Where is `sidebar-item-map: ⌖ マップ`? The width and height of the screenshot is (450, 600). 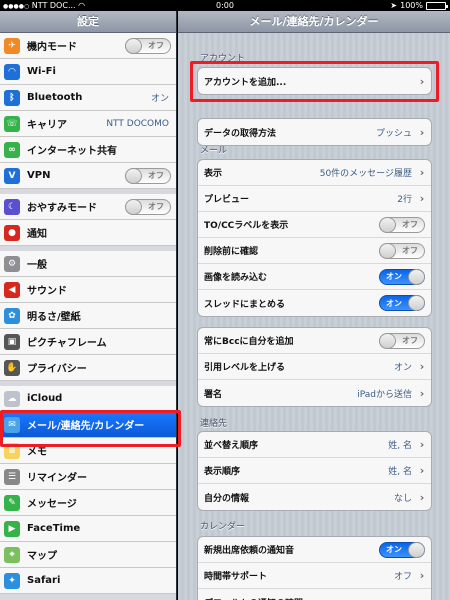 sidebar-item-map: ⌖ マップ is located at coordinates (88, 555).